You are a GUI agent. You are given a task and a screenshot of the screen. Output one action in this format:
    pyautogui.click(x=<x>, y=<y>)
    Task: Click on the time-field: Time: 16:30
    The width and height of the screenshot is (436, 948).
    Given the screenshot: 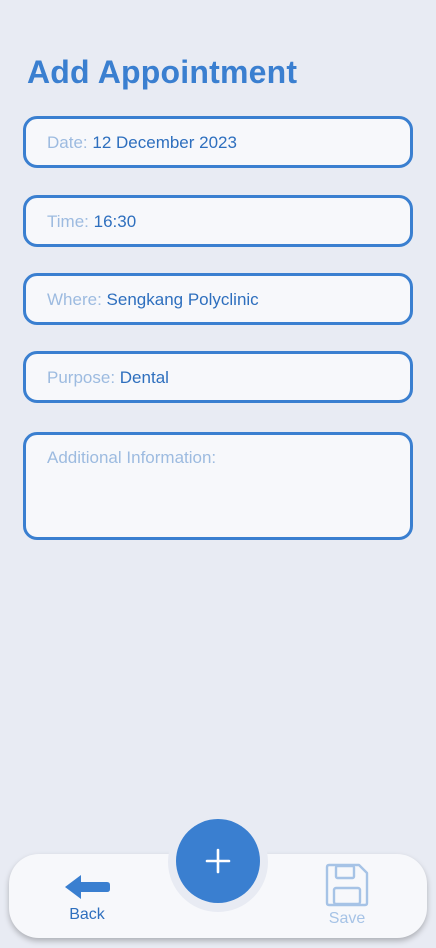 What is the action you would take?
    pyautogui.click(x=218, y=221)
    